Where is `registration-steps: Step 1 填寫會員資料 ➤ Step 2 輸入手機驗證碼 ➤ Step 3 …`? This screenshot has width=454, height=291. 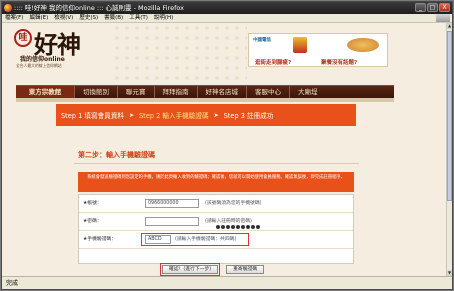
registration-steps: Step 1 填寫會員資料 ➤ Step 2 輸入手機驗證碼 ➤ Step 3 … is located at coordinates (206, 115).